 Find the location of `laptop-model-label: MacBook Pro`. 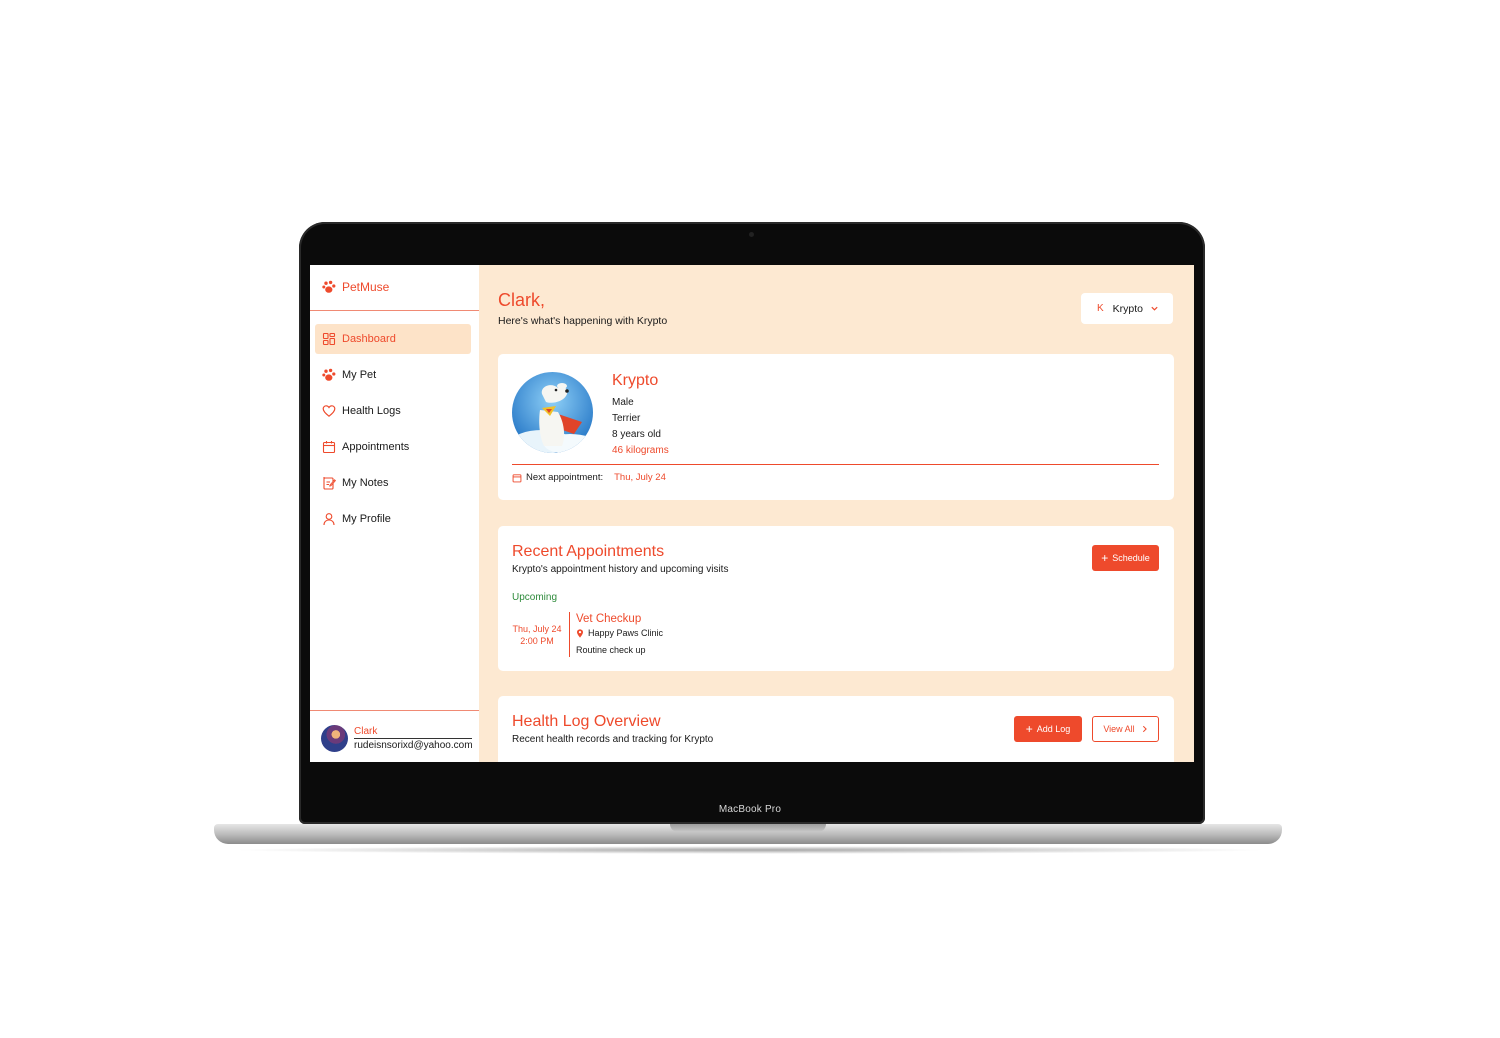

laptop-model-label: MacBook Pro is located at coordinates (750, 809).